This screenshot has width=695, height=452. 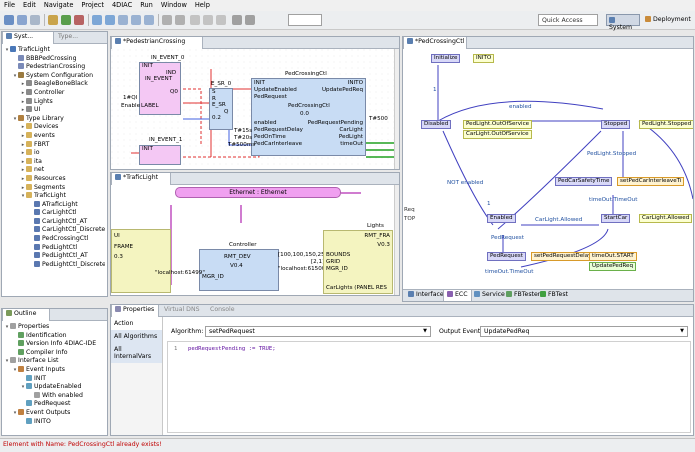 What do you see at coordinates (54, 84) in the screenshot?
I see `tree-item: ▸ BeagleBoneBlack` at bounding box center [54, 84].